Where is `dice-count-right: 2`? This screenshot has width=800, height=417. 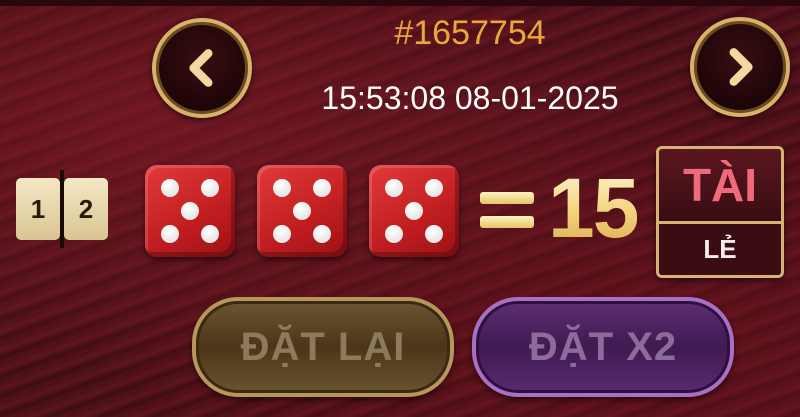
dice-count-right: 2 is located at coordinates (86, 209).